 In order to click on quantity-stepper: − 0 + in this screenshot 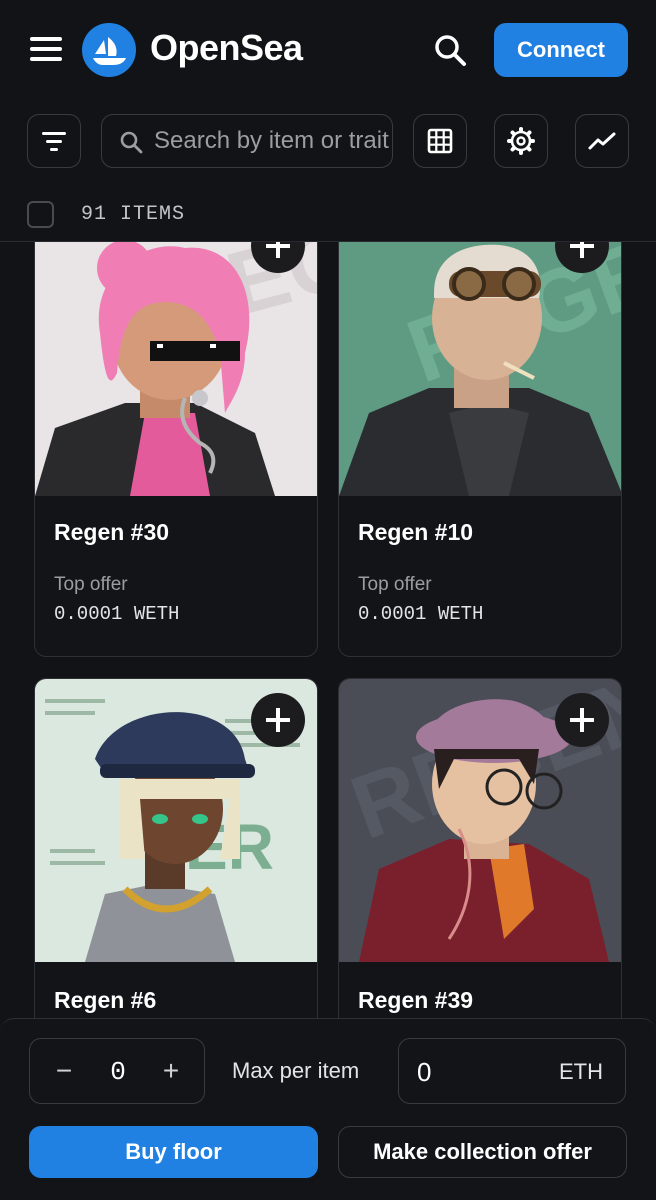, I will do `click(117, 1071)`.